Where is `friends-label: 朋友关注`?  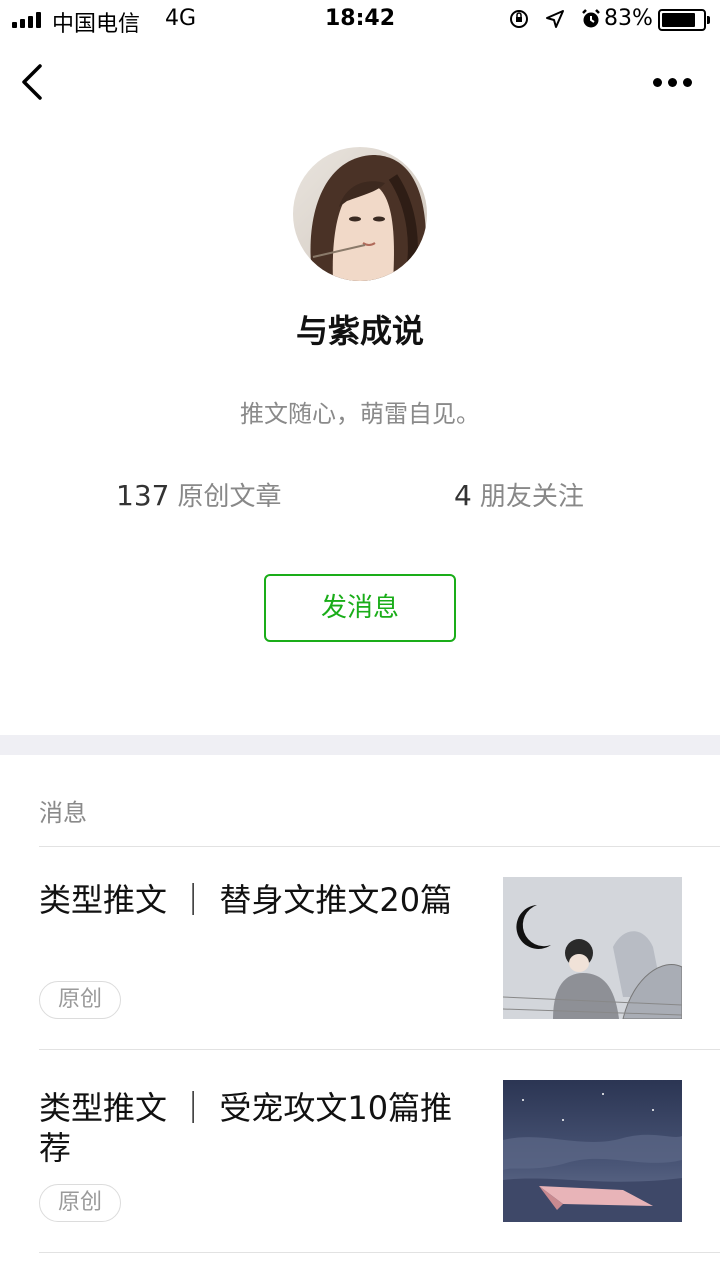
friends-label: 朋友关注 is located at coordinates (531, 497).